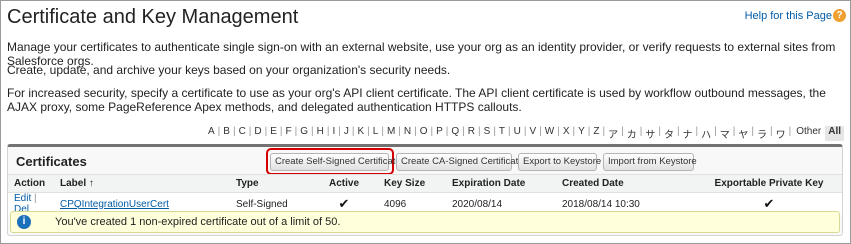 Image resolution: width=851 pixels, height=244 pixels. Describe the element at coordinates (31, 183) in the screenshot. I see `column-action: Action` at that location.